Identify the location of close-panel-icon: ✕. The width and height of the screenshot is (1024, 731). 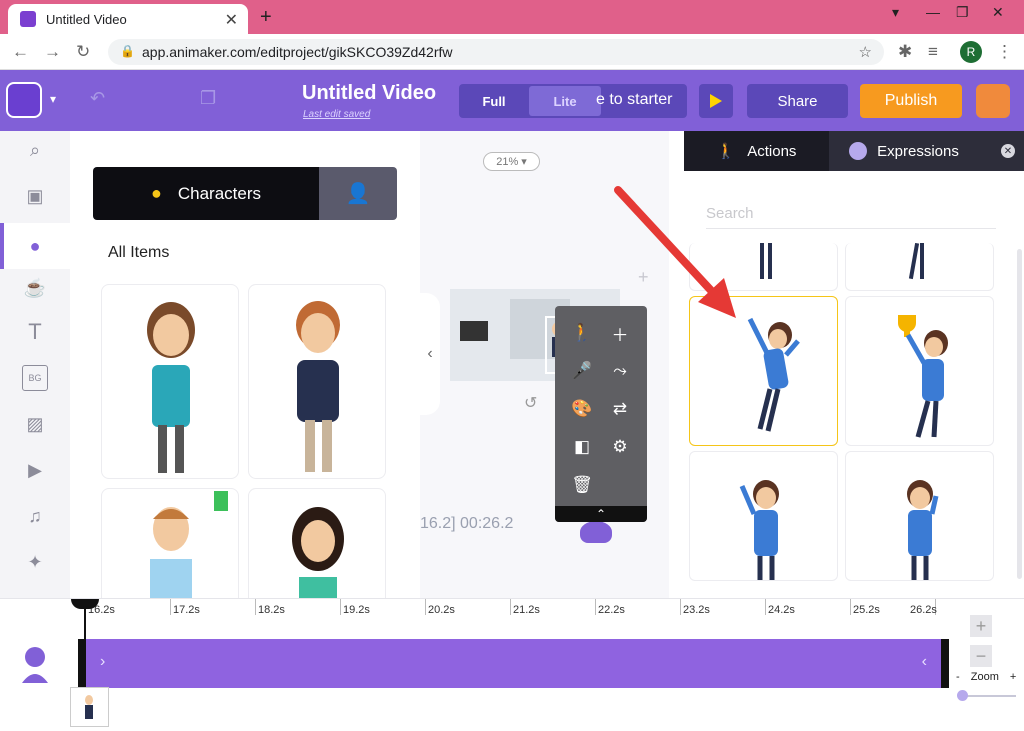
(1008, 151).